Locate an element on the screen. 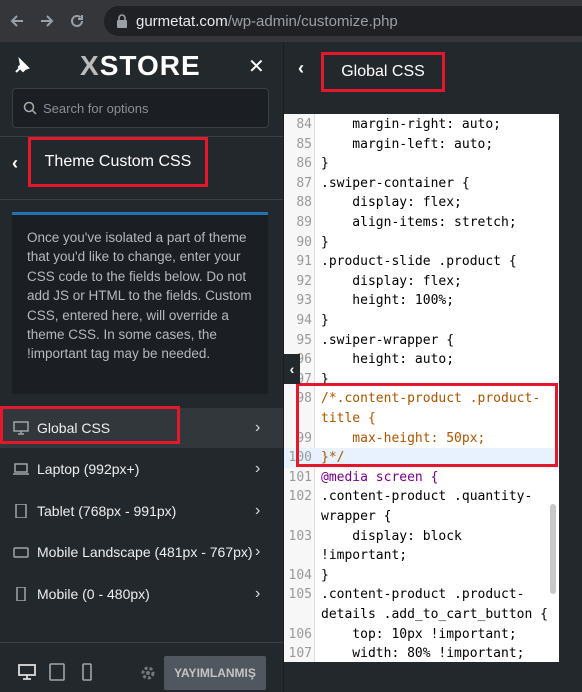  collapse-chevron-icon: ‹ is located at coordinates (292, 369).